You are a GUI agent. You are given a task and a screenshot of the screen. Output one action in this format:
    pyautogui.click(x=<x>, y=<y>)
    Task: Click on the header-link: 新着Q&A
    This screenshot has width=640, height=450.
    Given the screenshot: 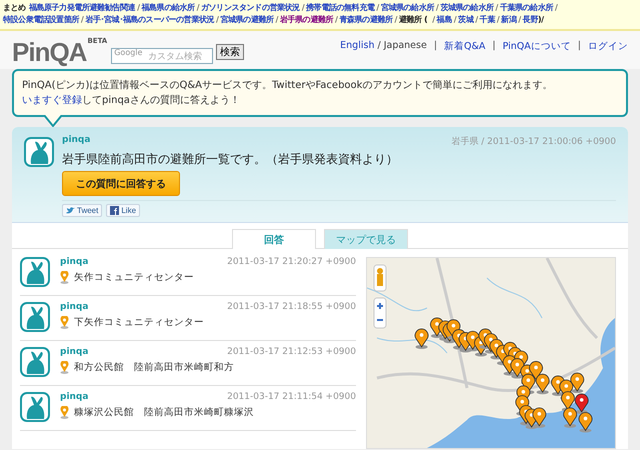 What is the action you would take?
    pyautogui.click(x=465, y=46)
    